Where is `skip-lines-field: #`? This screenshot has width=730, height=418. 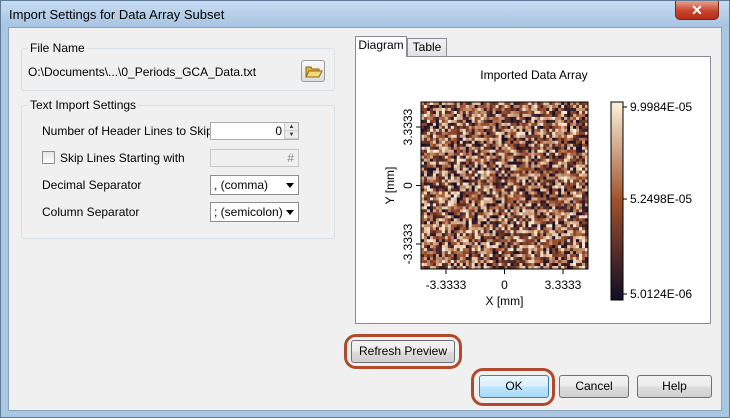 skip-lines-field: # is located at coordinates (254, 158).